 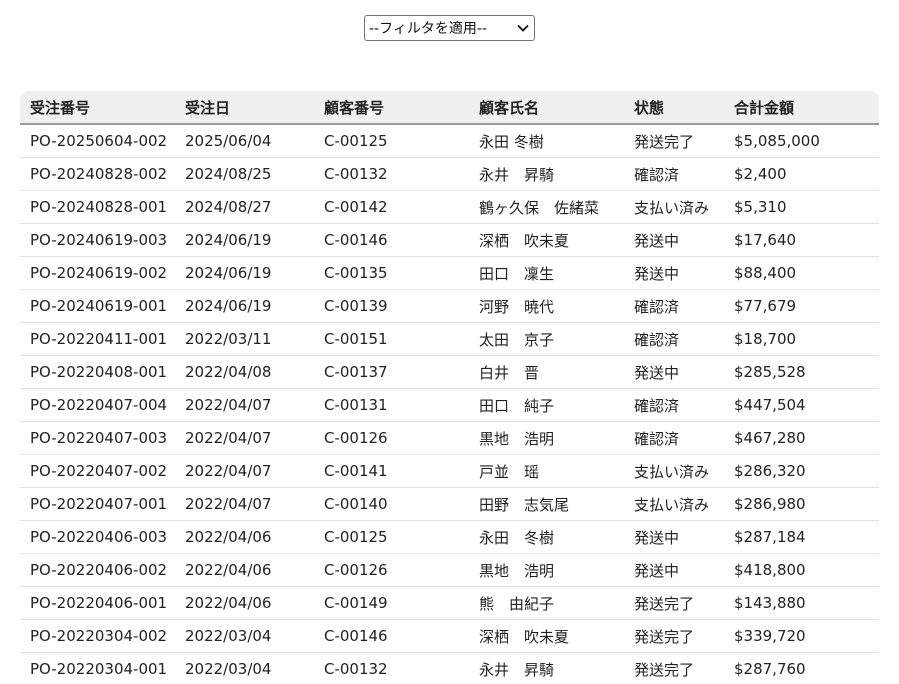 What do you see at coordinates (391, 537) in the screenshot?
I see `customer-number-cell: C-00125` at bounding box center [391, 537].